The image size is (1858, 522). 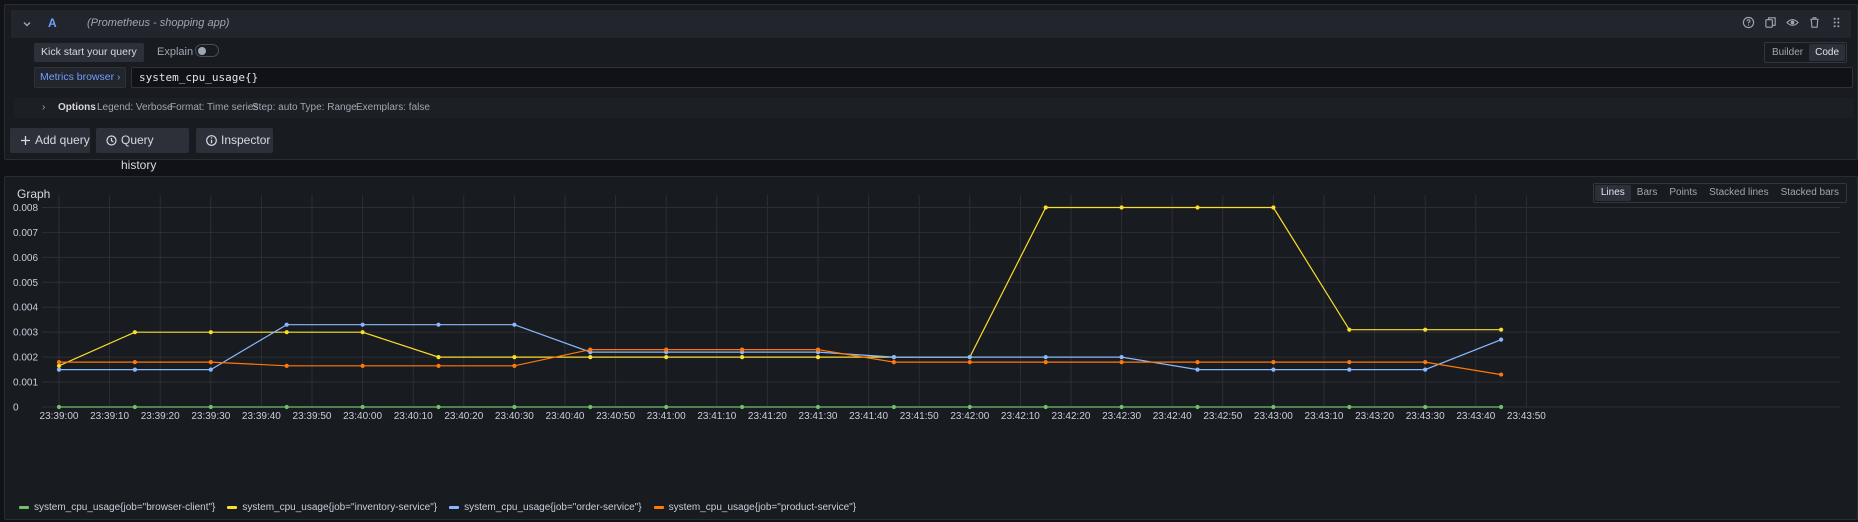 I want to click on metrics-browser-label: Metrics browser, so click(x=77, y=77).